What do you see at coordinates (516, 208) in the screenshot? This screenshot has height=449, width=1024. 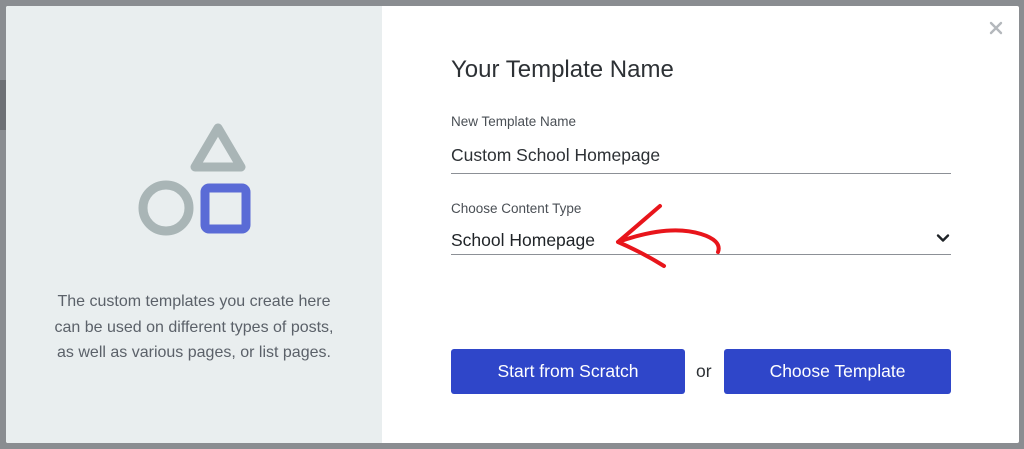 I see `content-type-label: Choose Content Type` at bounding box center [516, 208].